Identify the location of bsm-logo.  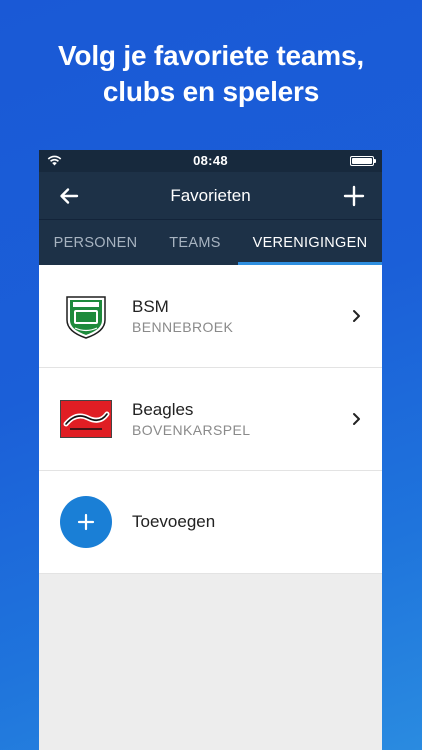
(85, 317).